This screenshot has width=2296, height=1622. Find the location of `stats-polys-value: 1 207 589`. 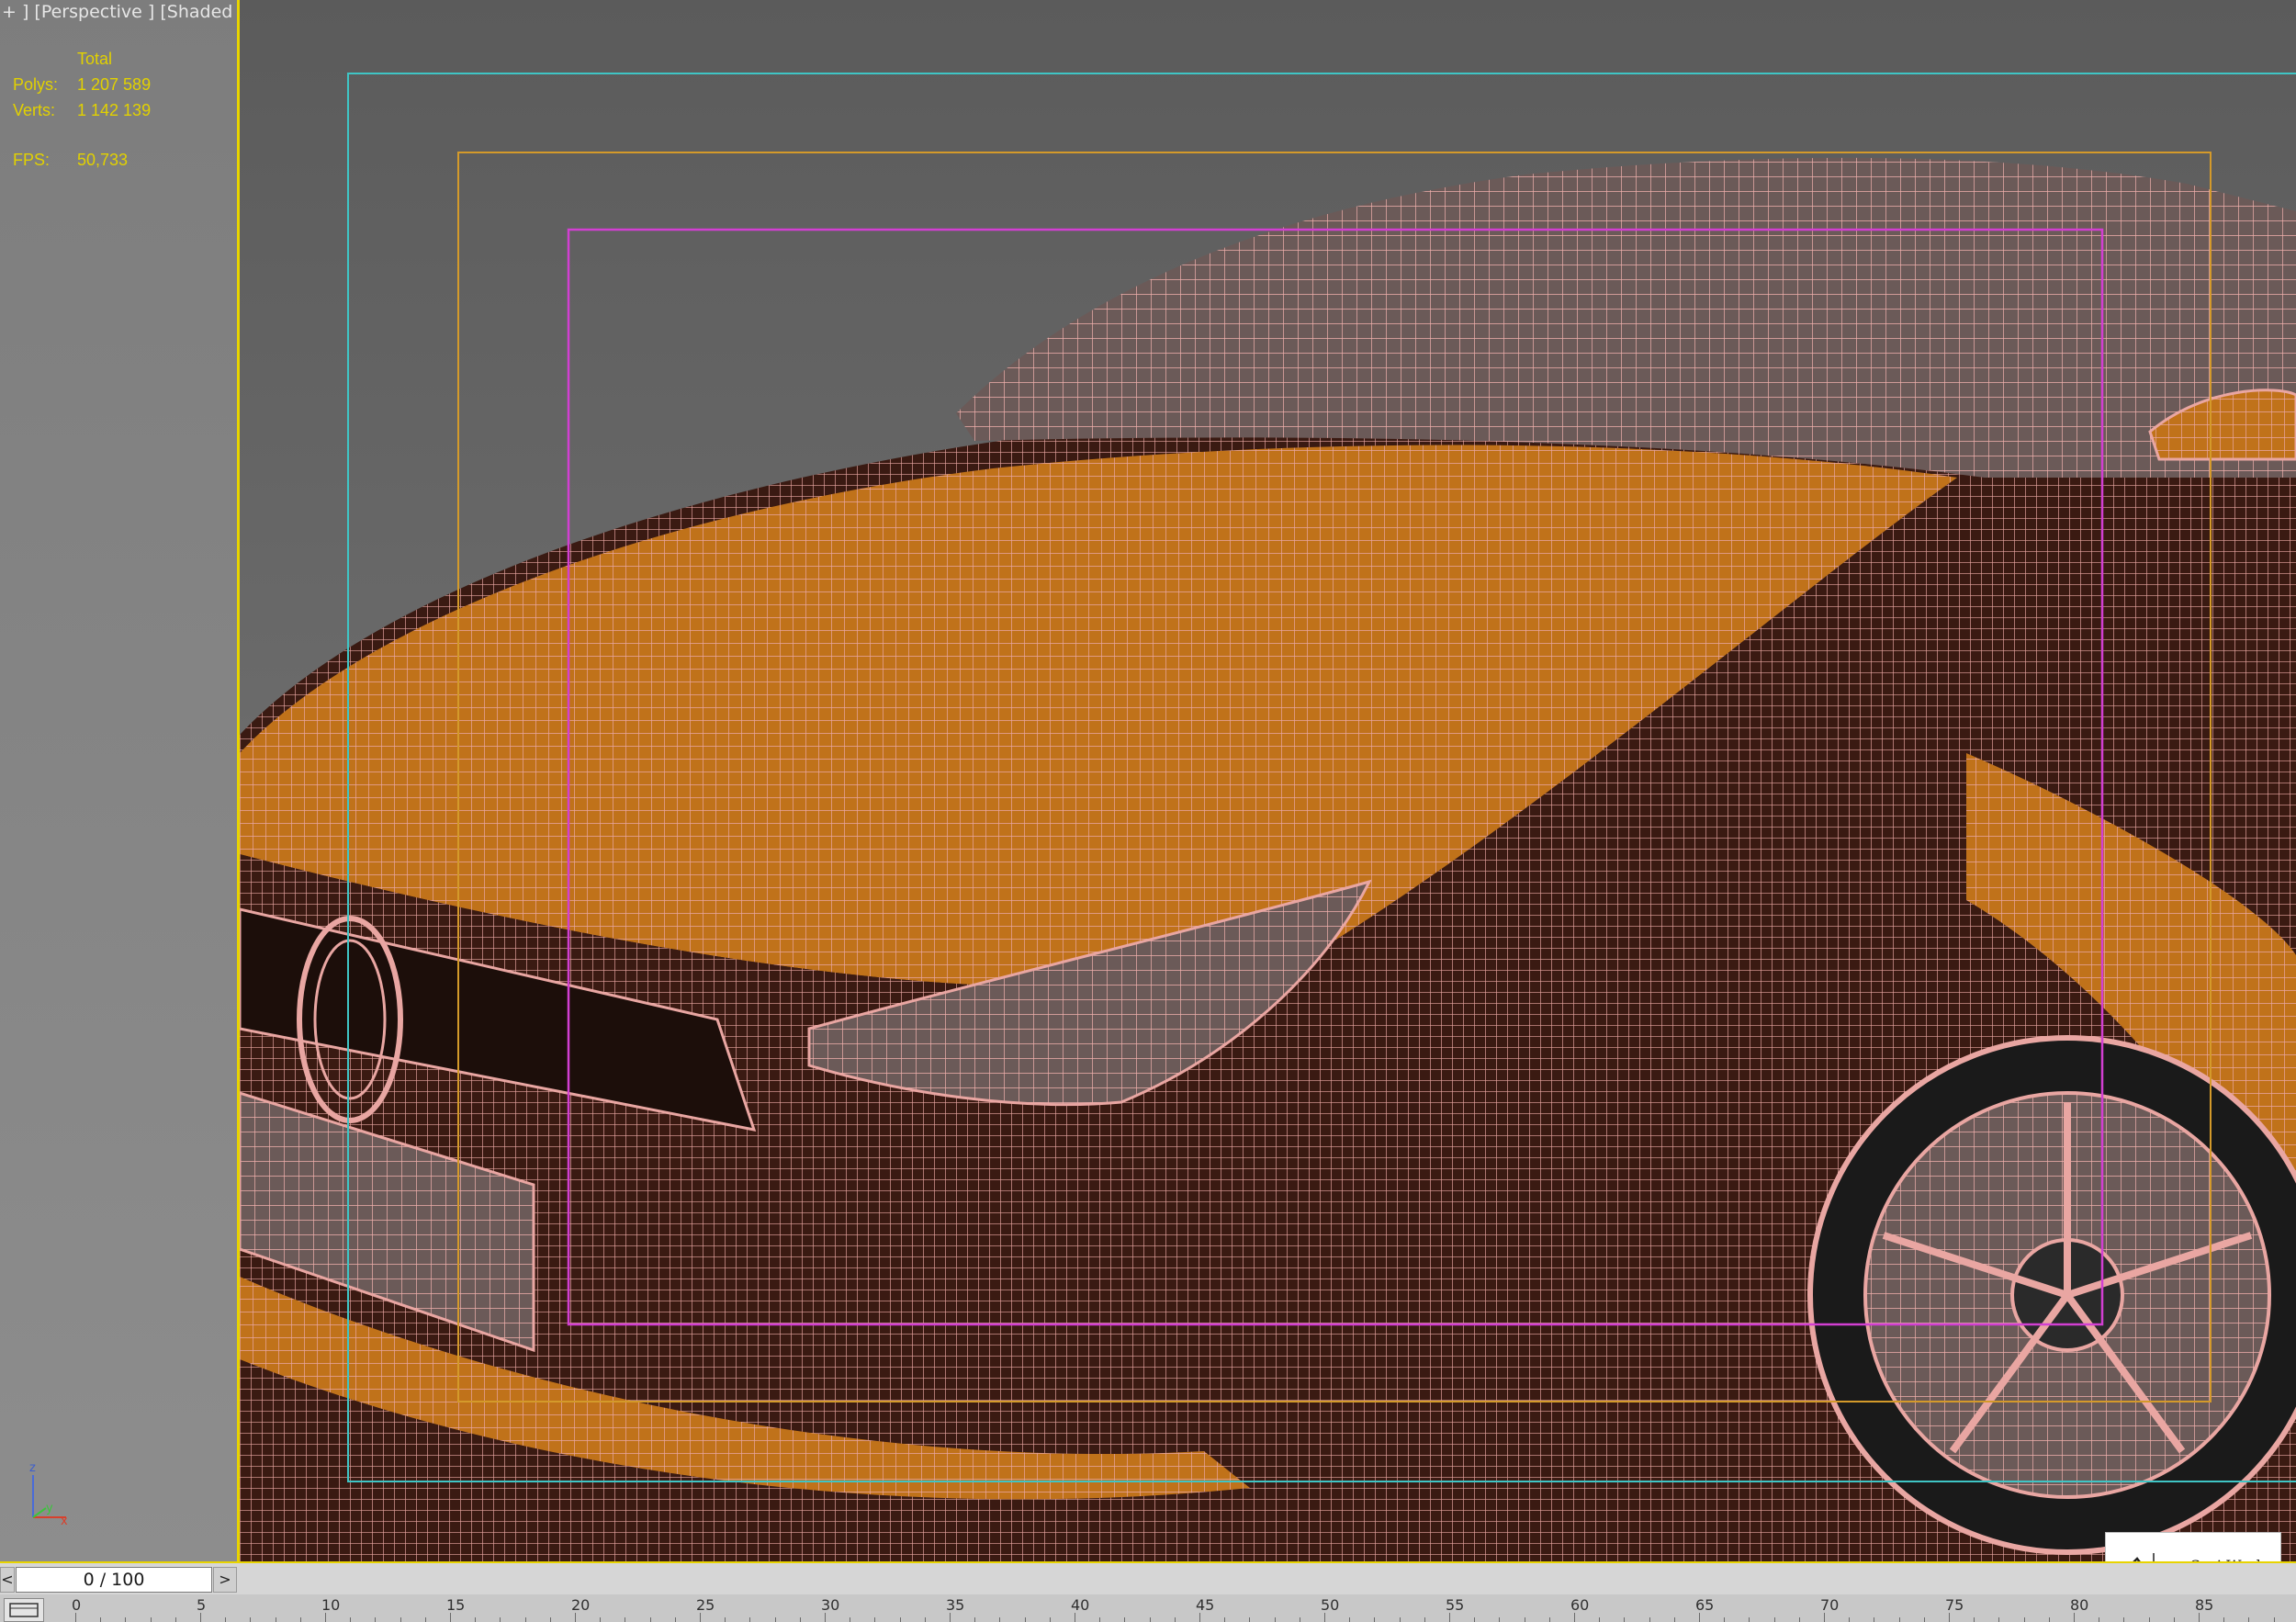

stats-polys-value: 1 207 589 is located at coordinates (115, 84).